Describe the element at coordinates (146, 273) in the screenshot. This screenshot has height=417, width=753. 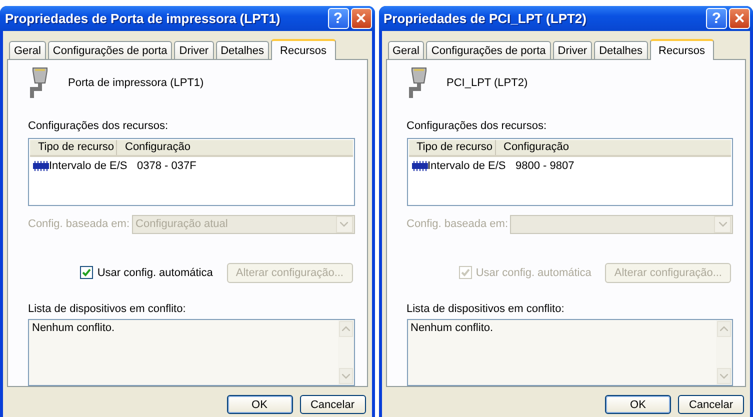
I see `auto-config-checkbox: Usar config. automática` at that location.